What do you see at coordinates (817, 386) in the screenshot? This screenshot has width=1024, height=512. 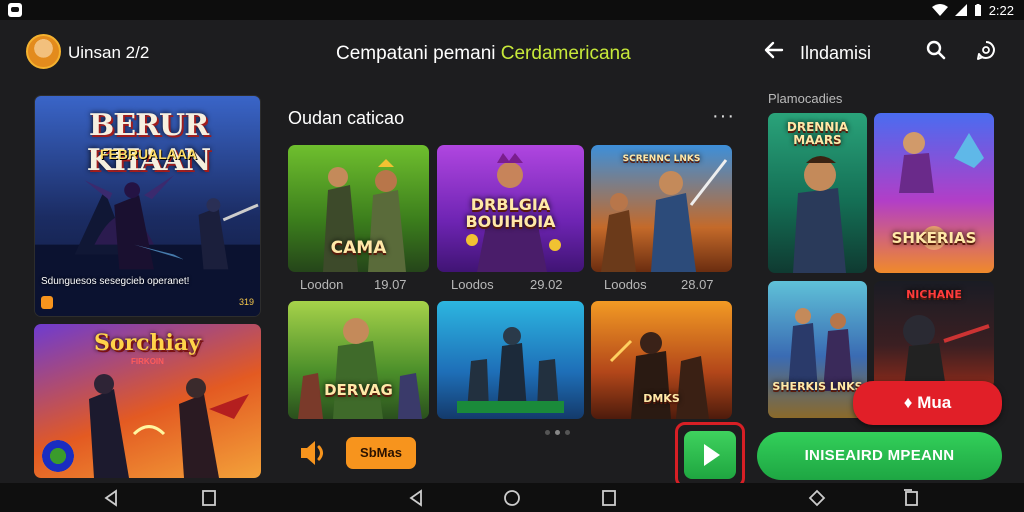 I see `recommended-title: SHERKIS LNKS` at bounding box center [817, 386].